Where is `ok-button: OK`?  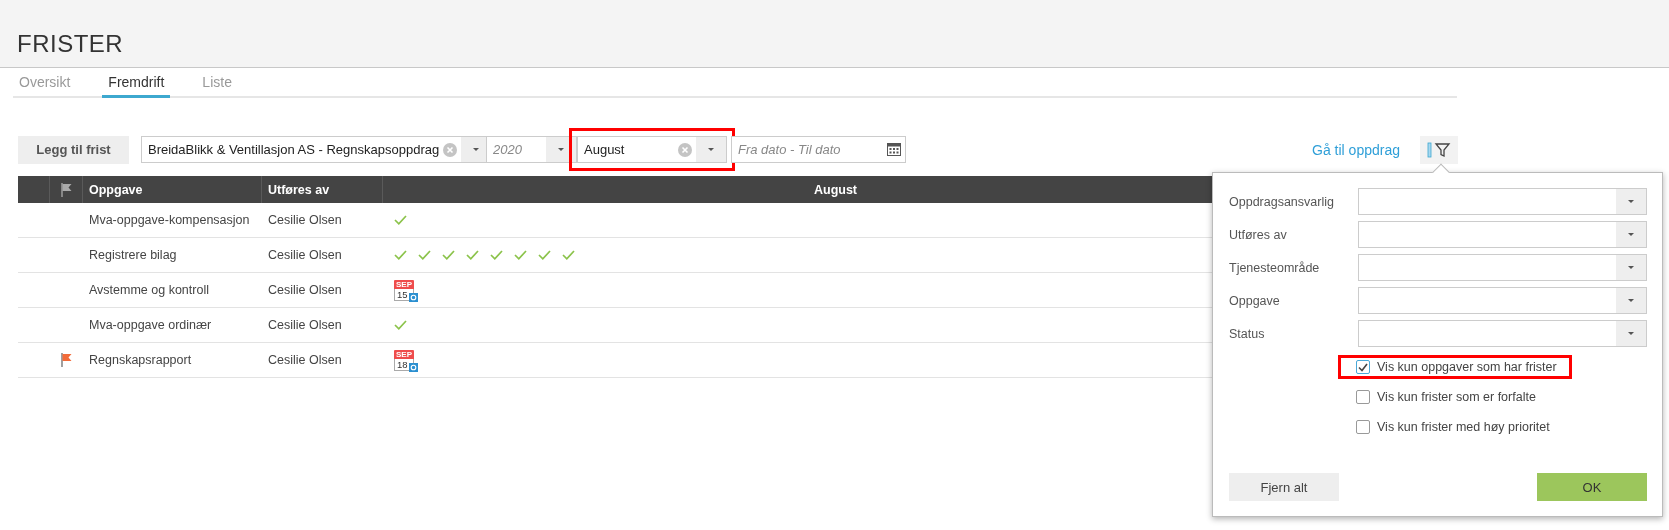 ok-button: OK is located at coordinates (1592, 487).